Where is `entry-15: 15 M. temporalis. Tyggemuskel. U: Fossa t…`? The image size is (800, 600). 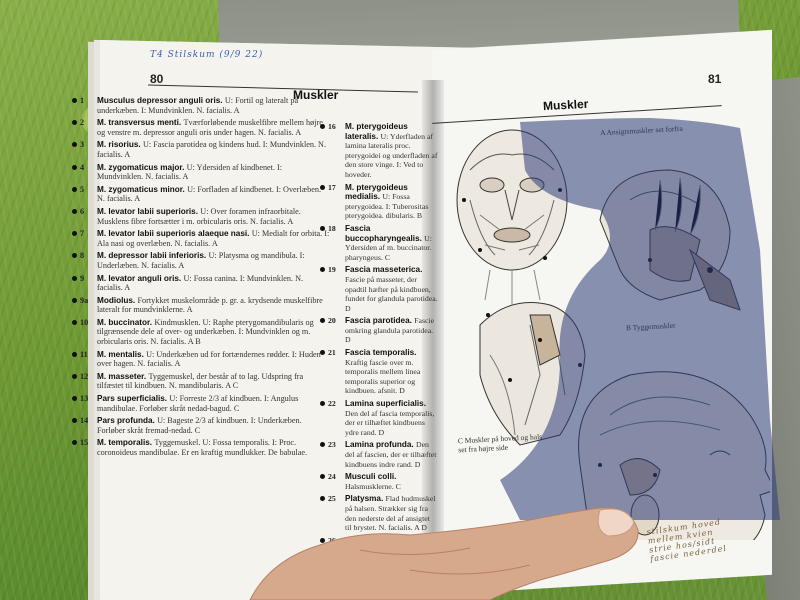 entry-15: 15 M. temporalis. Tyggemuskel. U: Fossa t… is located at coordinates (201, 447).